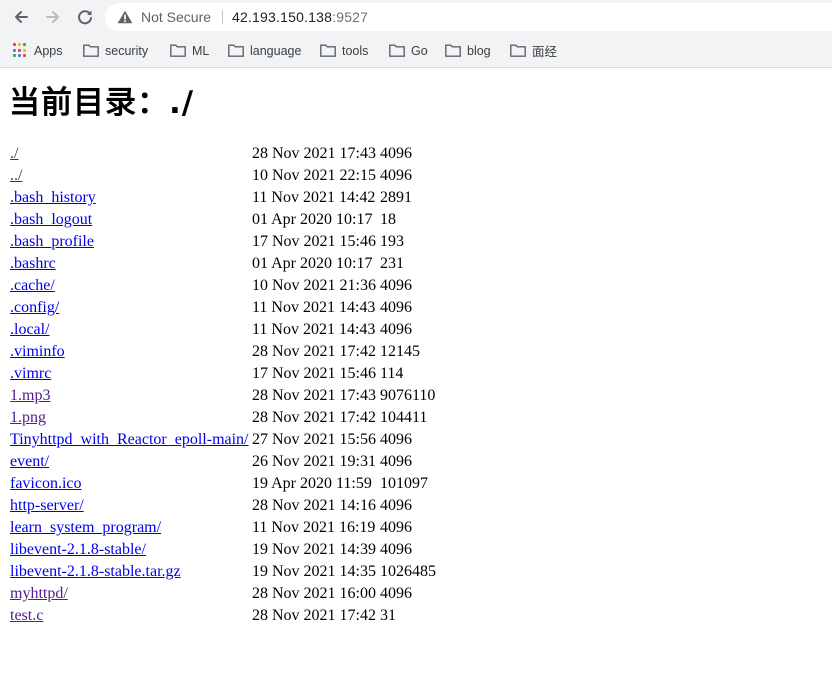  Describe the element at coordinates (392, 241) in the screenshot. I see `file-size: 193` at that location.